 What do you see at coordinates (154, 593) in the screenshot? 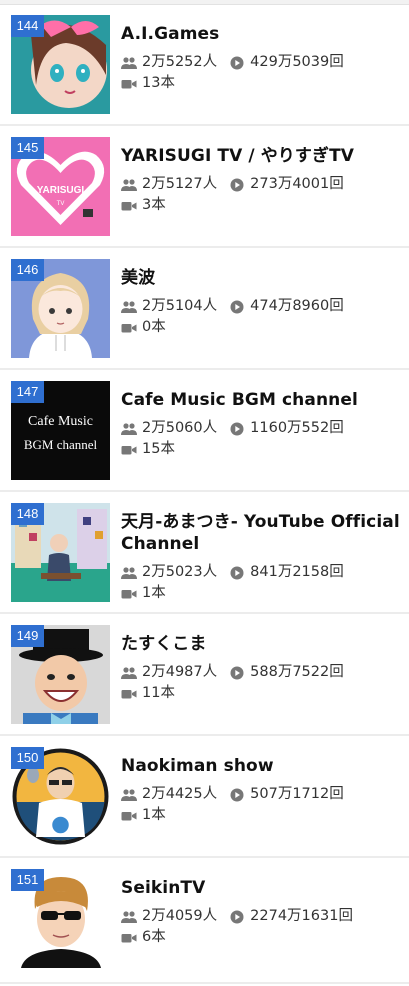
I see `video-count: 1本` at bounding box center [154, 593].